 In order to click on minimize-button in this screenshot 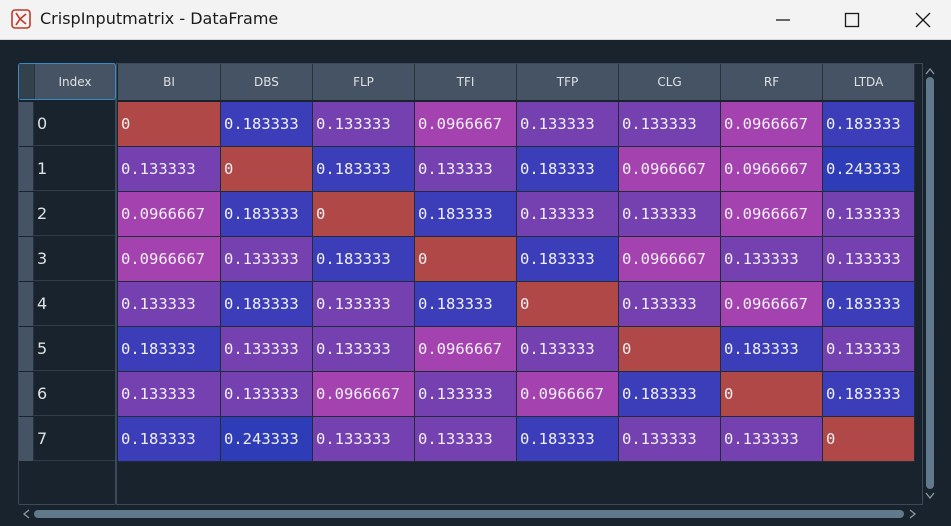, I will do `click(783, 20)`.